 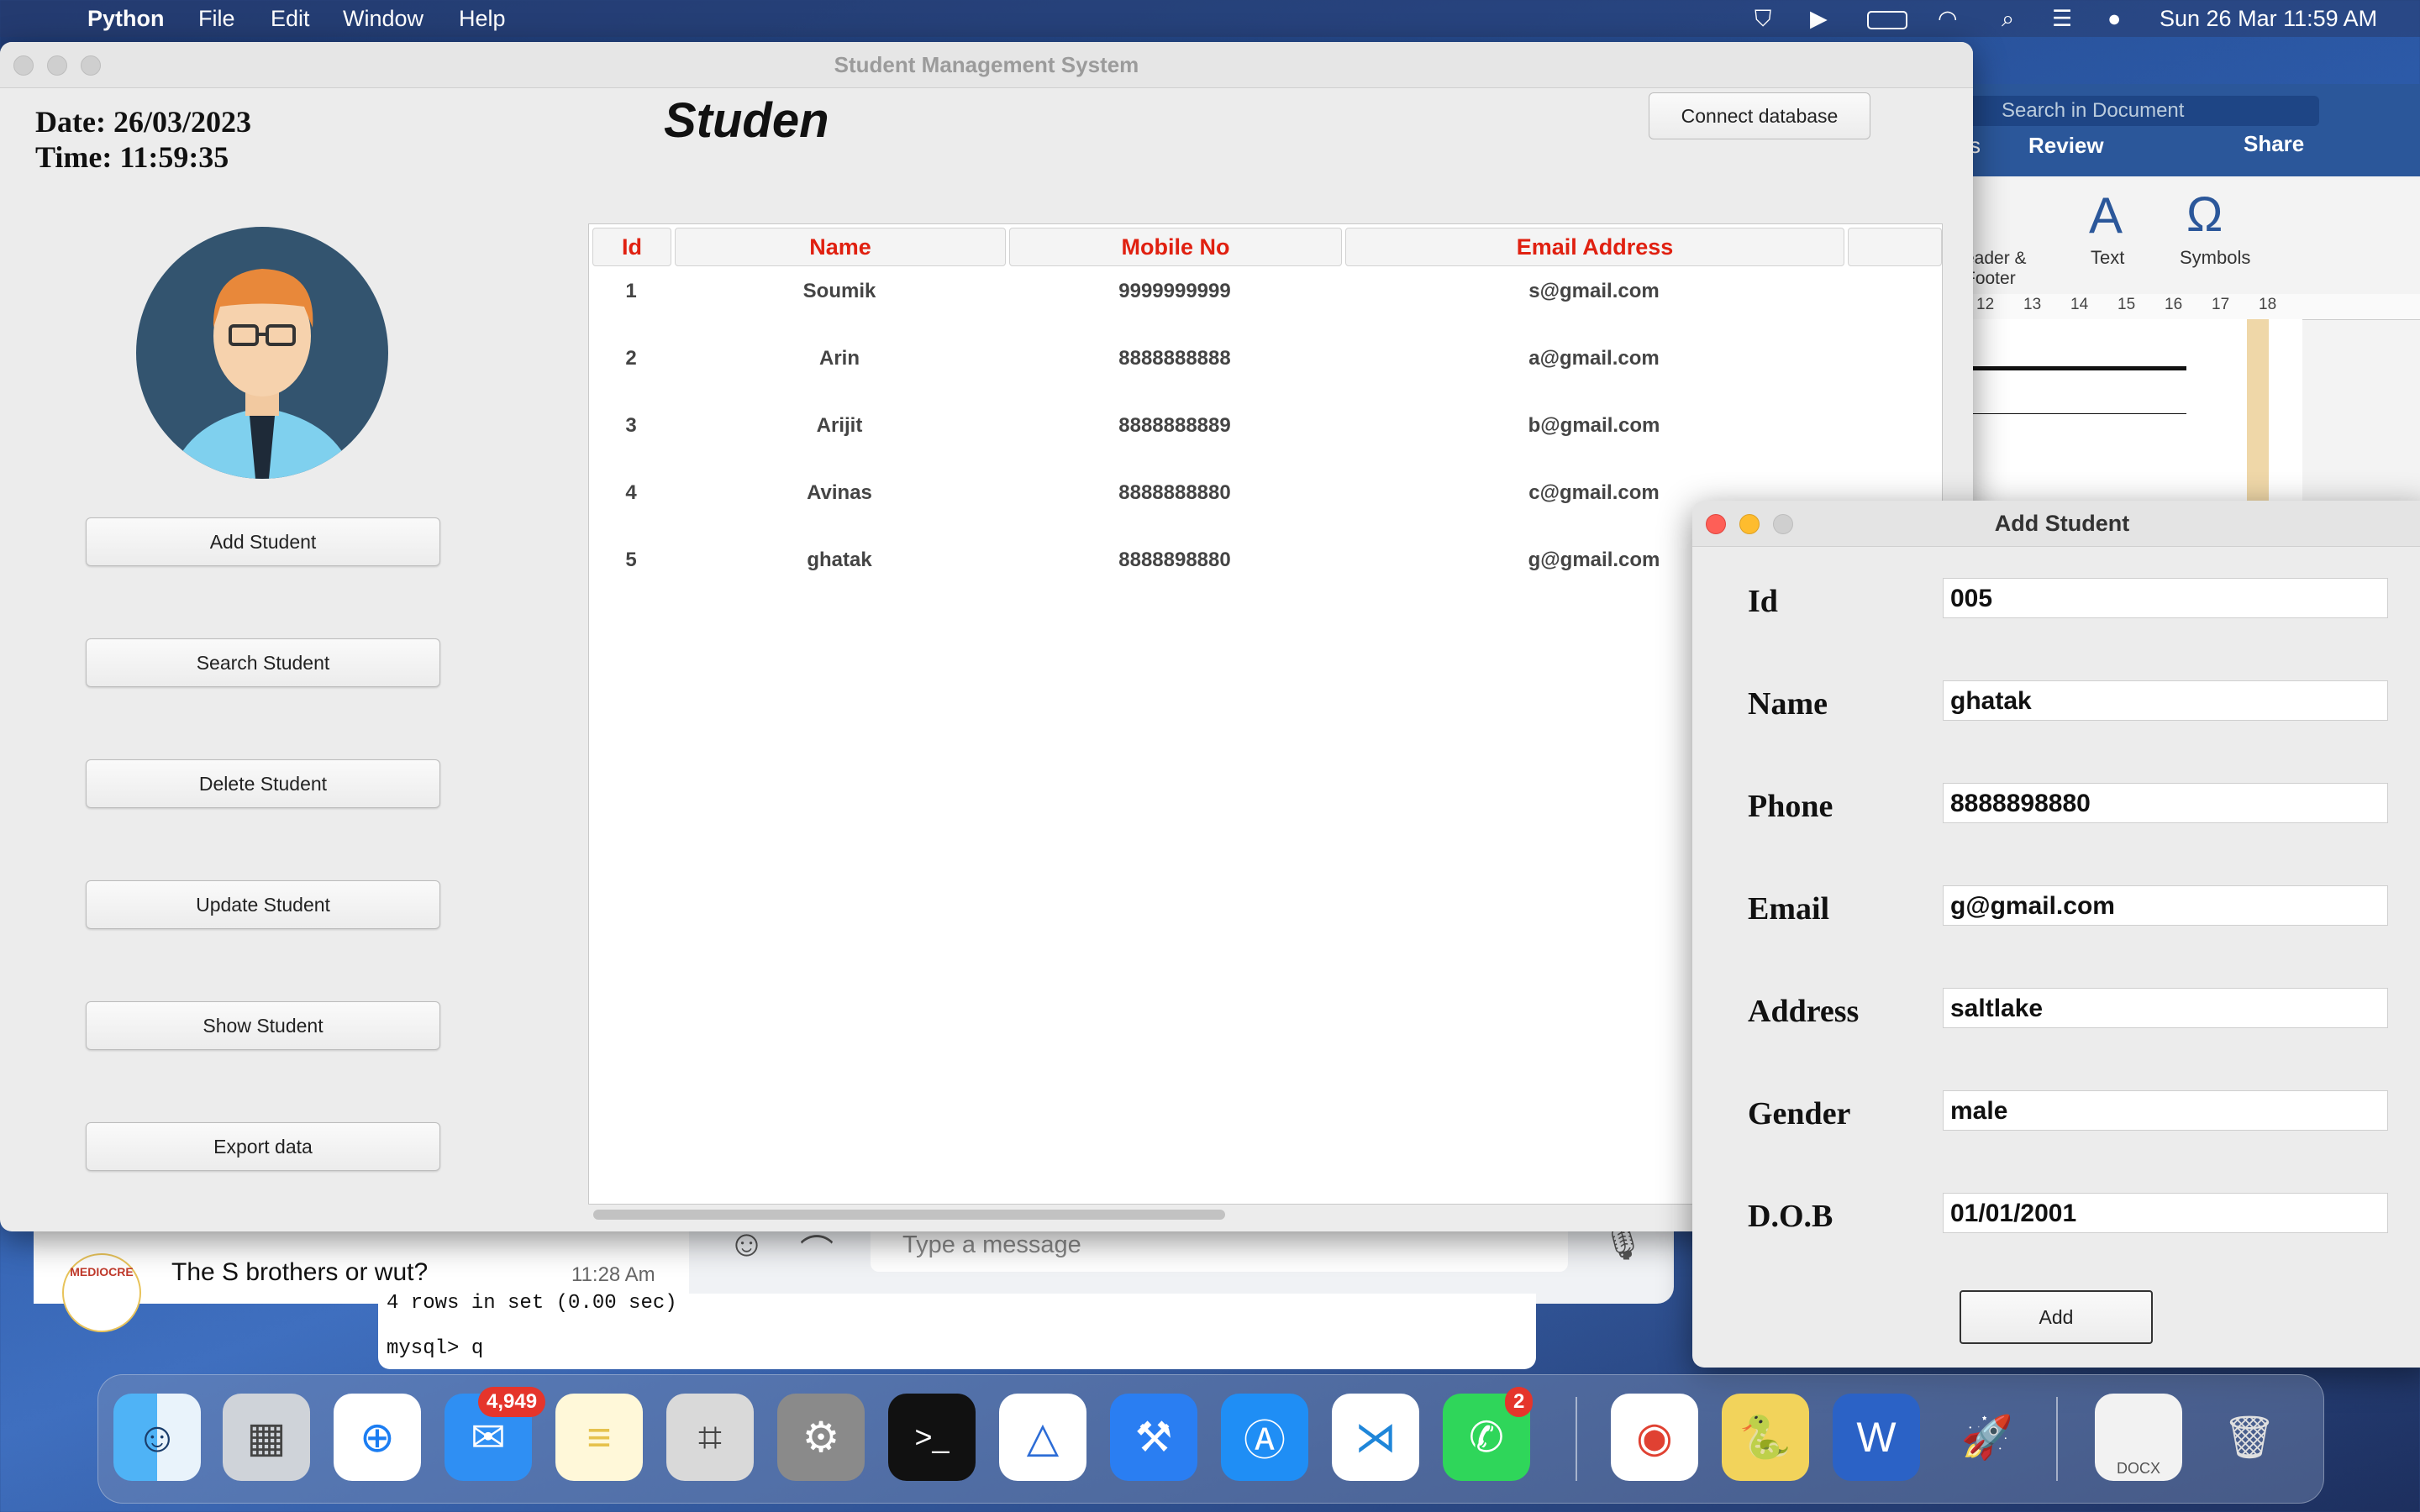 I want to click on wifi-icon: ◠, so click(x=1948, y=19).